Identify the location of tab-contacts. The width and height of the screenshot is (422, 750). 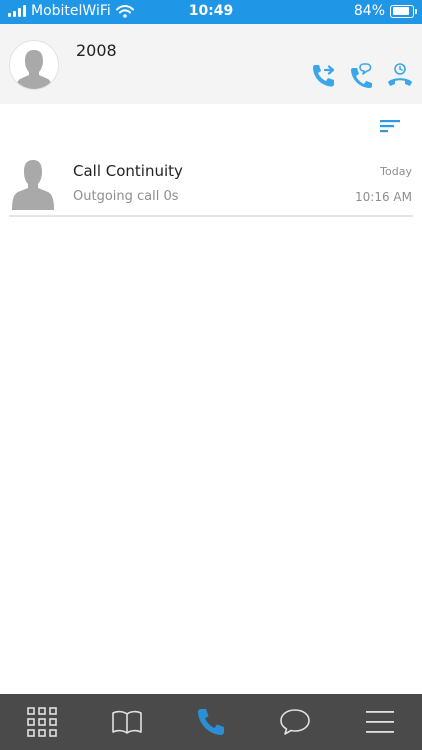
(127, 722).